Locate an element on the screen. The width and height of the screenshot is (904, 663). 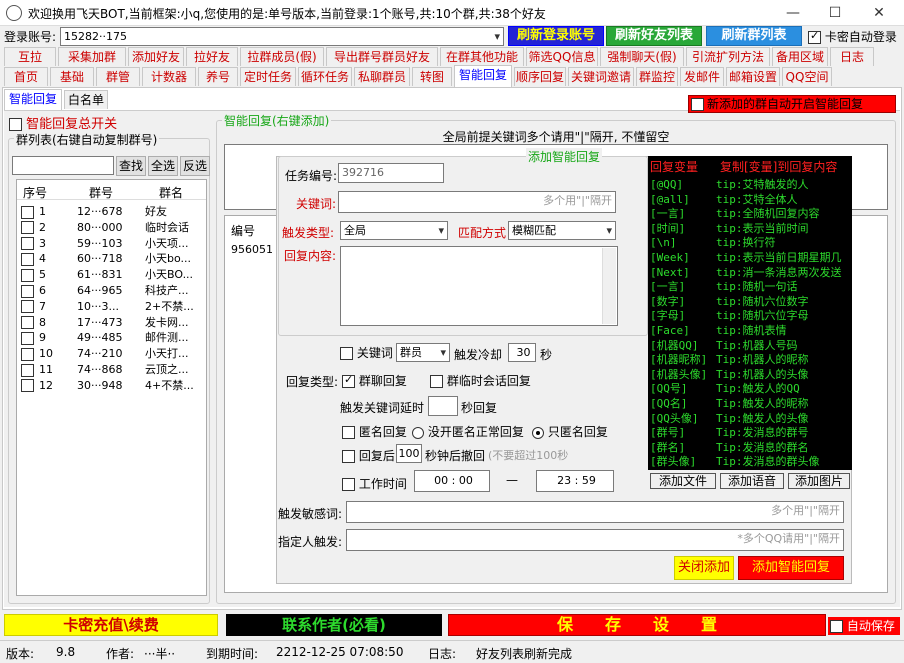
var-item: [一言] tip:全随机回复内容 is located at coordinates (735, 213).